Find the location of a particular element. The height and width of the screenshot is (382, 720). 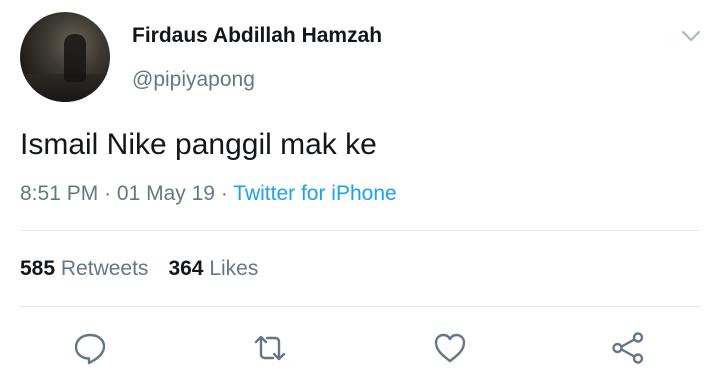

retweet-button is located at coordinates (270, 348).